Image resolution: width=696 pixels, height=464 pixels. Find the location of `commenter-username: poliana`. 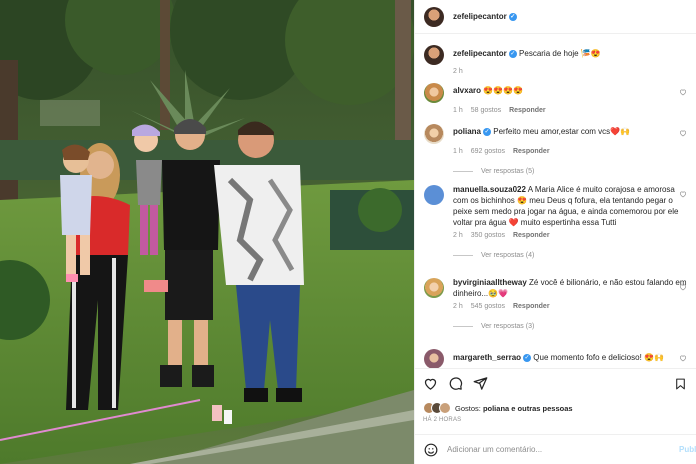

commenter-username: poliana is located at coordinates (467, 131).